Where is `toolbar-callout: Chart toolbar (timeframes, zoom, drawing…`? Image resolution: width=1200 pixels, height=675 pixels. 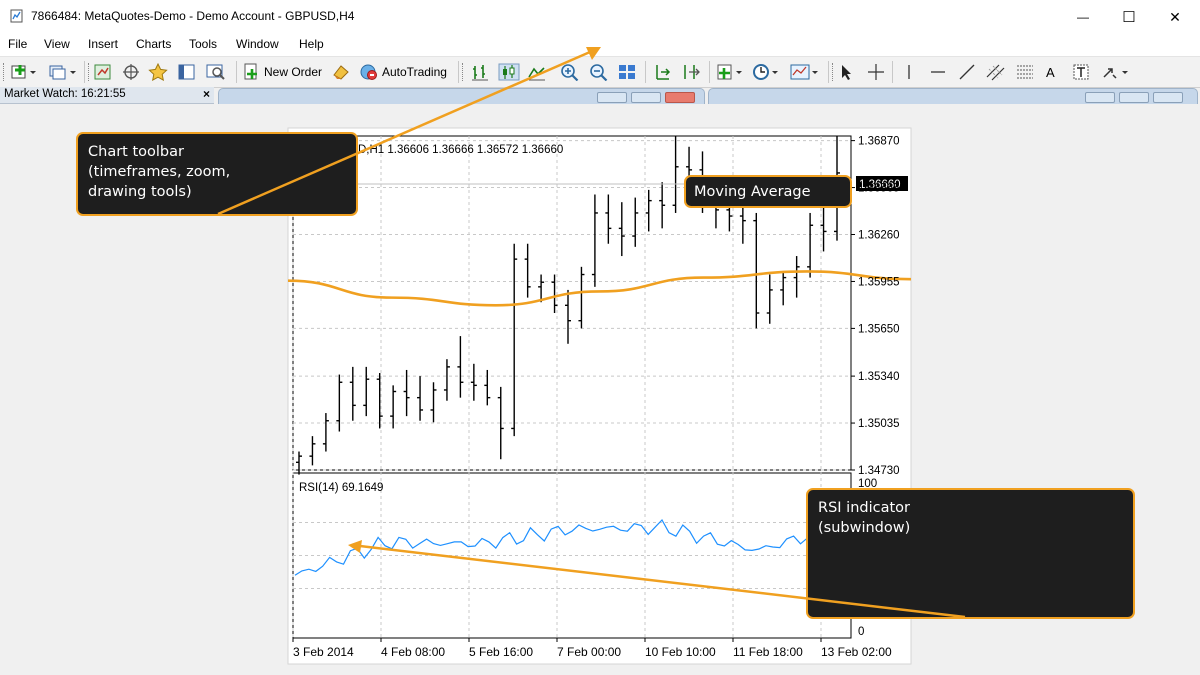 toolbar-callout: Chart toolbar (timeframes, zoom, drawing… is located at coordinates (217, 174).